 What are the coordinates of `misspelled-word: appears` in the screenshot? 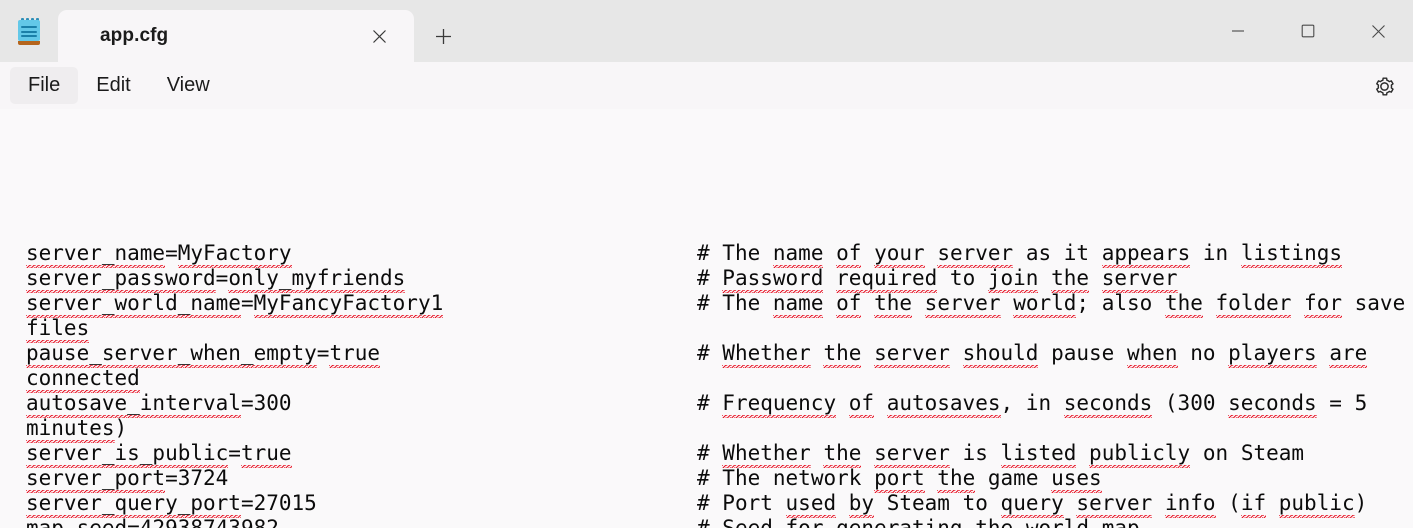 It's located at (1146, 254).